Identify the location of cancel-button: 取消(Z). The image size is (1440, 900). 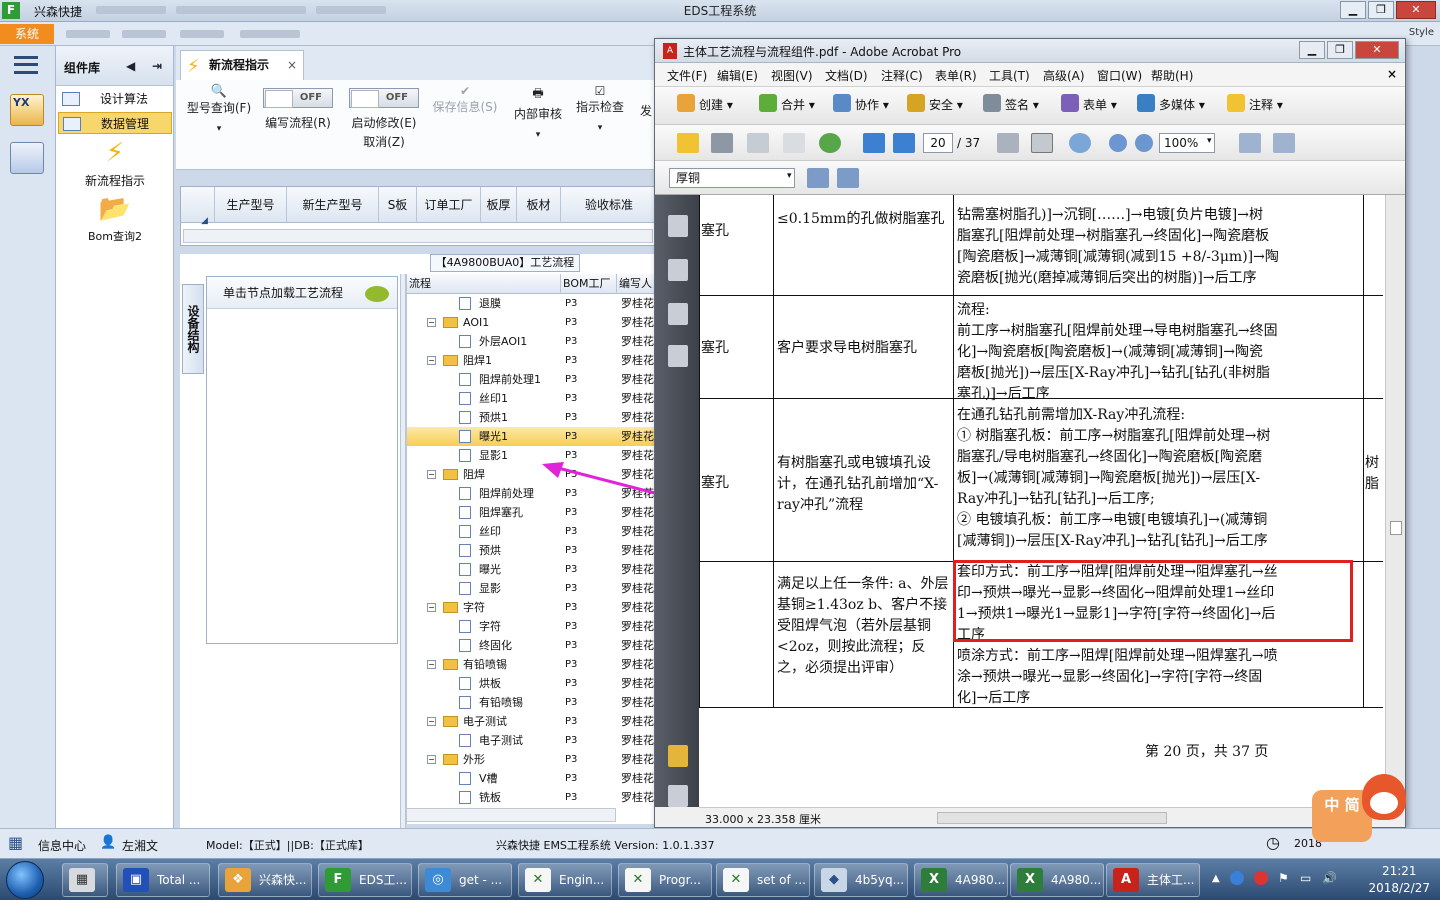
(384, 141).